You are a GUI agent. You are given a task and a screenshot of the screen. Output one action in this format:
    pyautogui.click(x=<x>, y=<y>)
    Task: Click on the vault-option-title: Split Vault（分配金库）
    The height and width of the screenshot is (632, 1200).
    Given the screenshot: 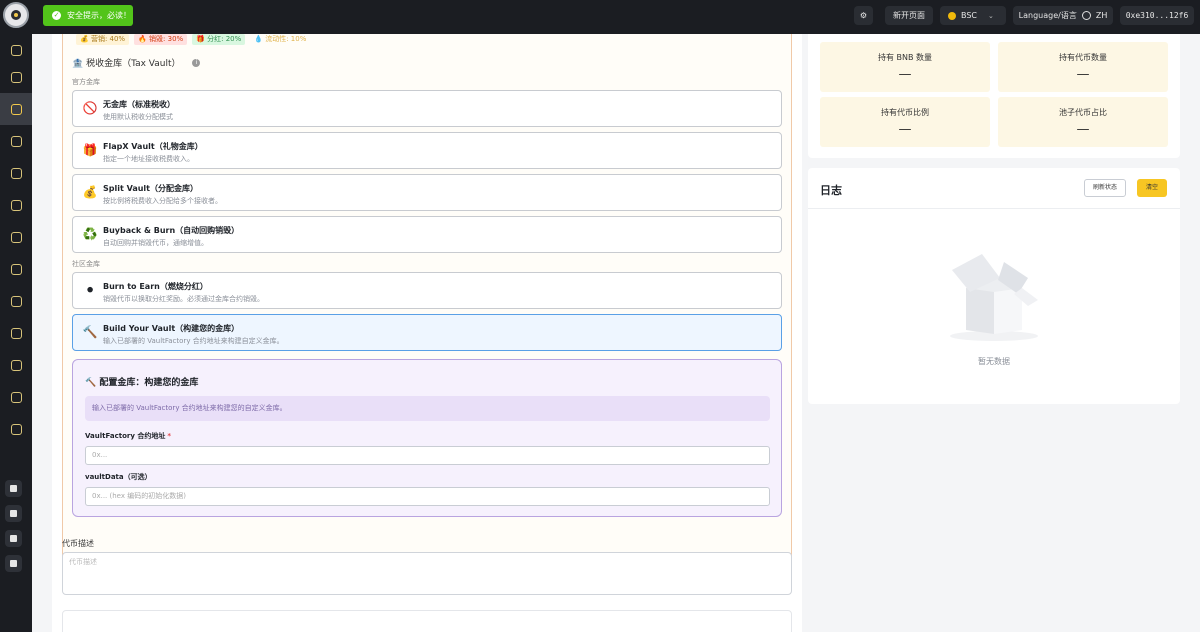 What is the action you would take?
    pyautogui.click(x=150, y=188)
    